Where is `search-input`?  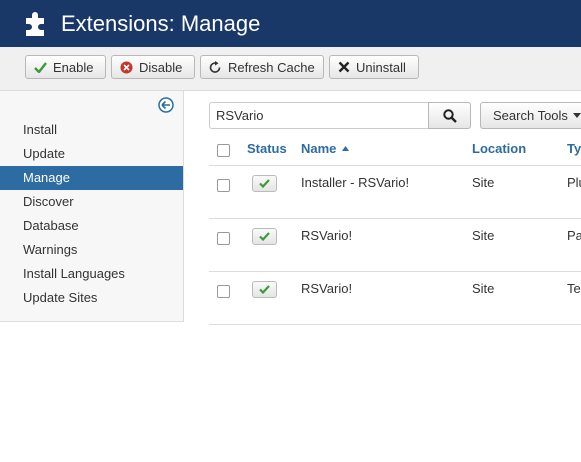
search-input is located at coordinates (319, 115).